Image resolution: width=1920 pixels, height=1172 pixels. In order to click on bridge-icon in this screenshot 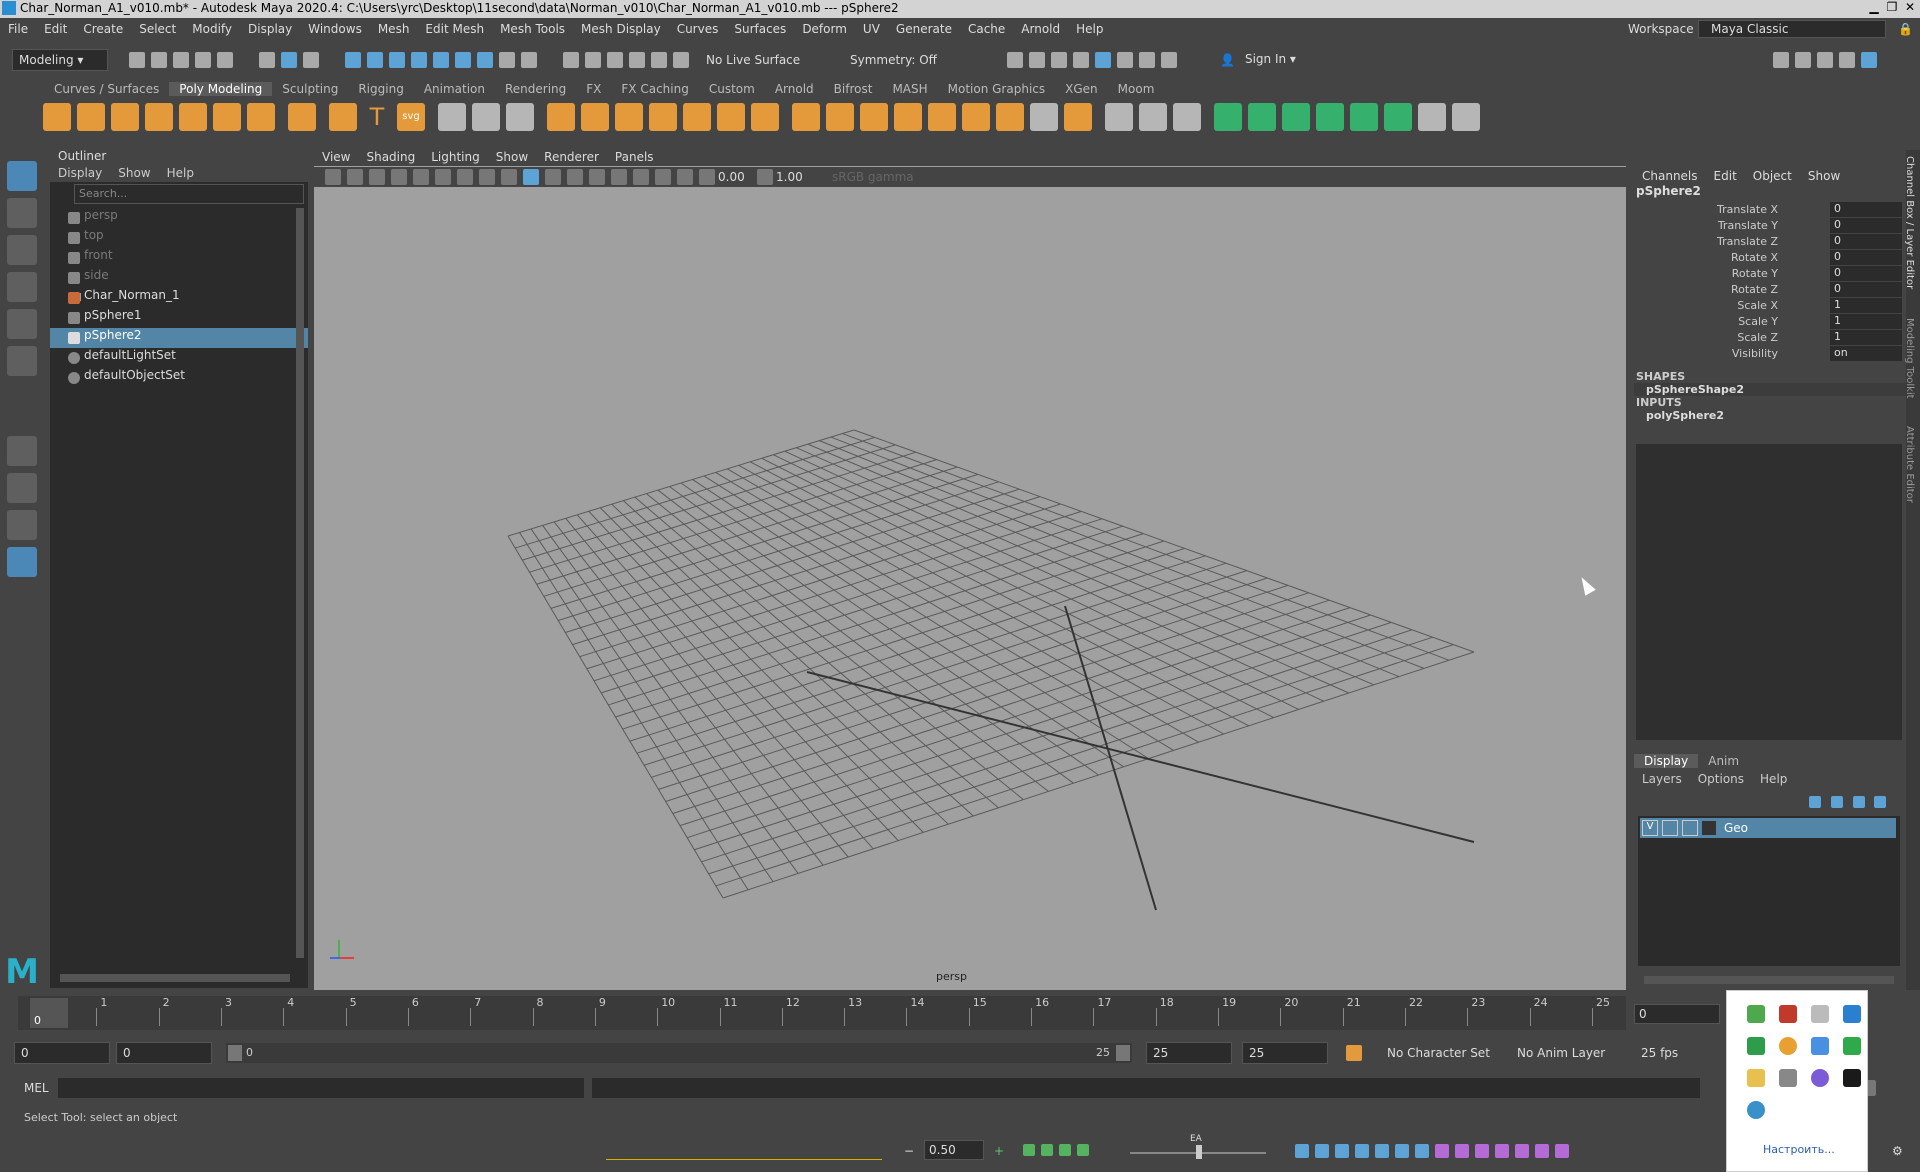, I will do `click(765, 117)`.